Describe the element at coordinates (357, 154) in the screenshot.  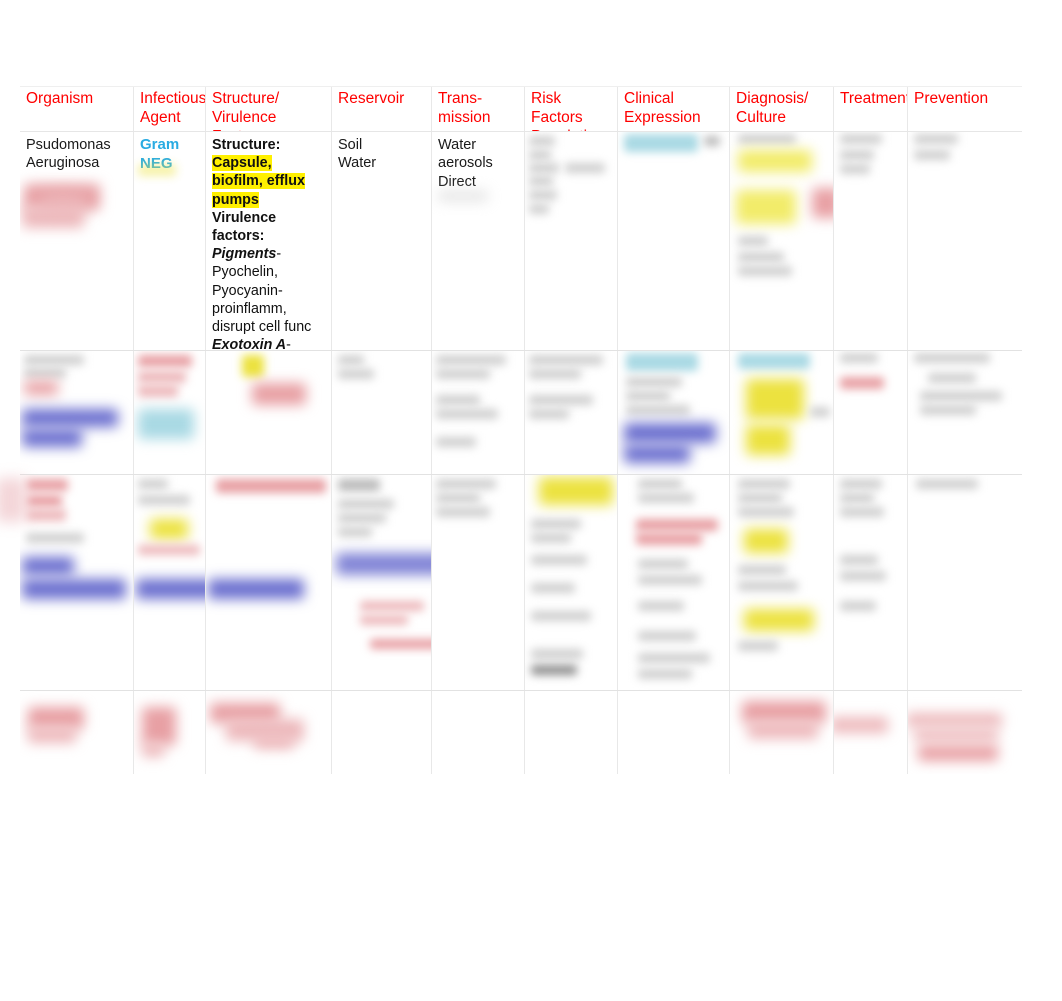
I see `reservoir-text: Soil Water` at that location.